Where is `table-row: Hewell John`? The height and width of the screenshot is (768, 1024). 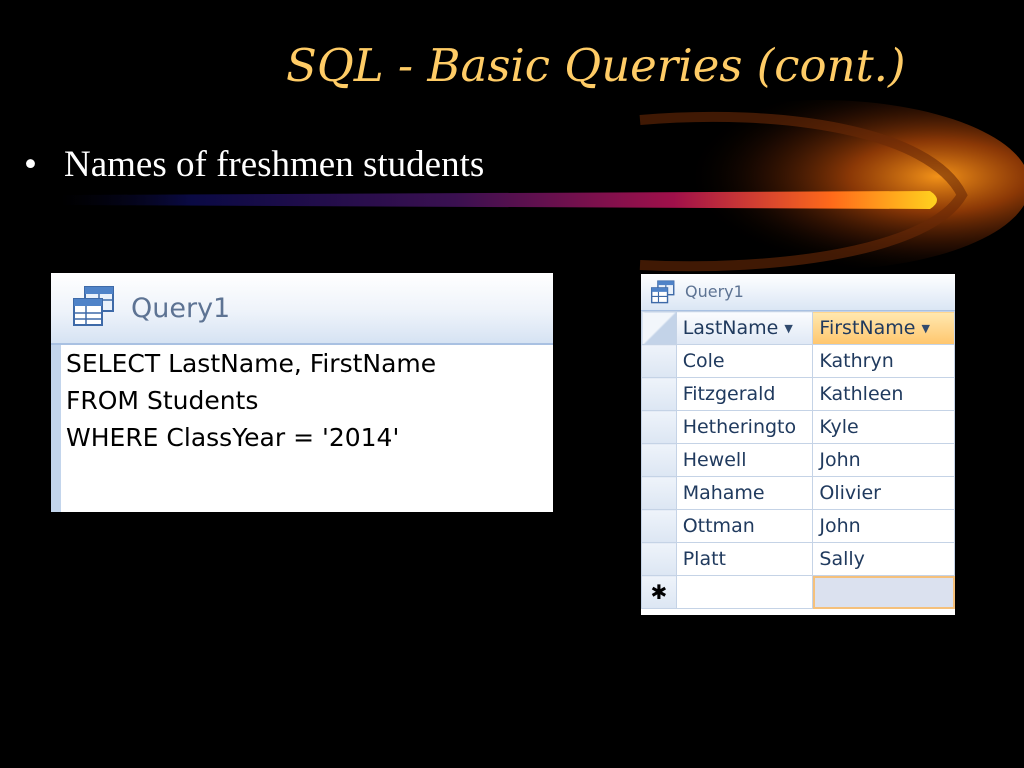
table-row: Hewell John is located at coordinates (798, 460).